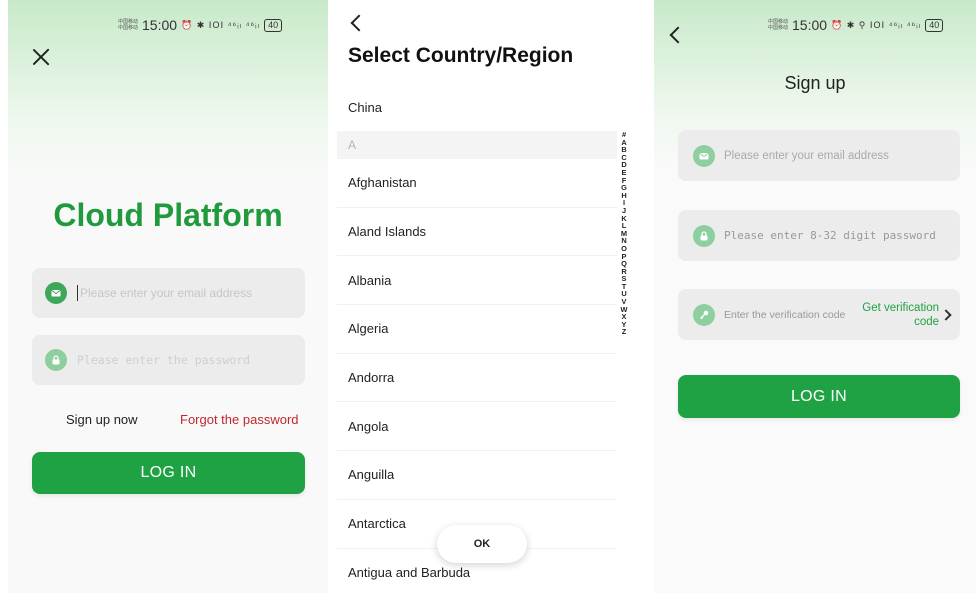 This screenshot has height=593, width=976. What do you see at coordinates (477, 475) in the screenshot?
I see `country-item: Anguilla` at bounding box center [477, 475].